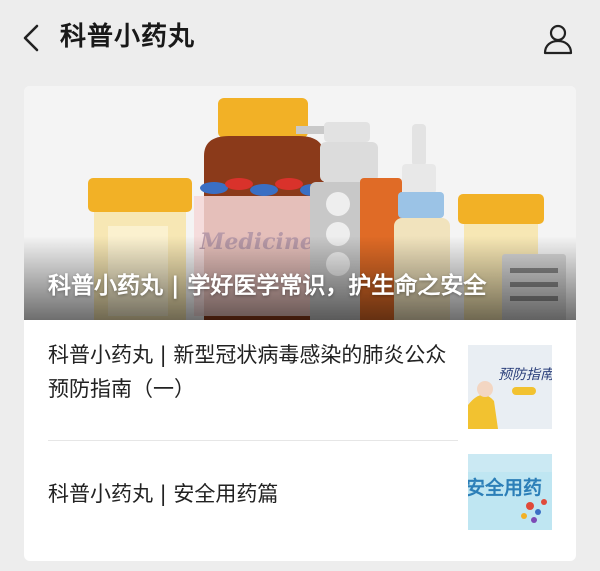 Image resolution: width=600 pixels, height=571 pixels. I want to click on back-button, so click(31, 38).